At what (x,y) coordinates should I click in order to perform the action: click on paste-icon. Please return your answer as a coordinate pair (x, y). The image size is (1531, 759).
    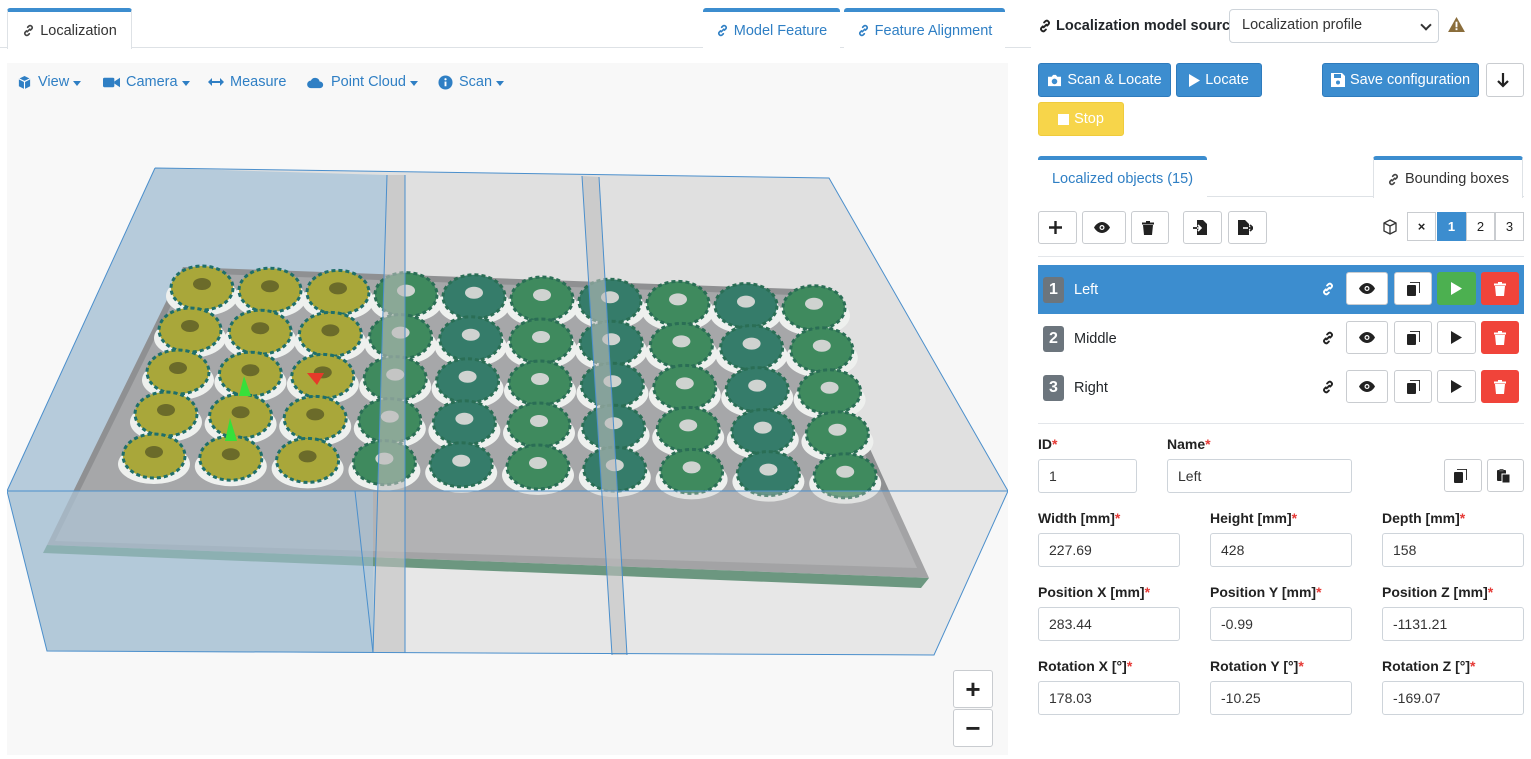
    Looking at the image, I should click on (1503, 475).